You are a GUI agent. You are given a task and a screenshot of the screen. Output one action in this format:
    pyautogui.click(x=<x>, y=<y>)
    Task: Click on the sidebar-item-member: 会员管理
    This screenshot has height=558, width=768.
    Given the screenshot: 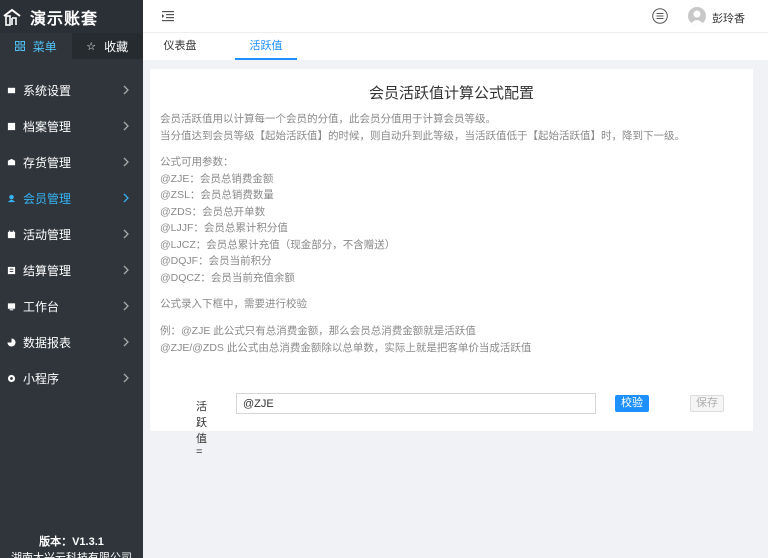 What is the action you would take?
    pyautogui.click(x=71, y=198)
    